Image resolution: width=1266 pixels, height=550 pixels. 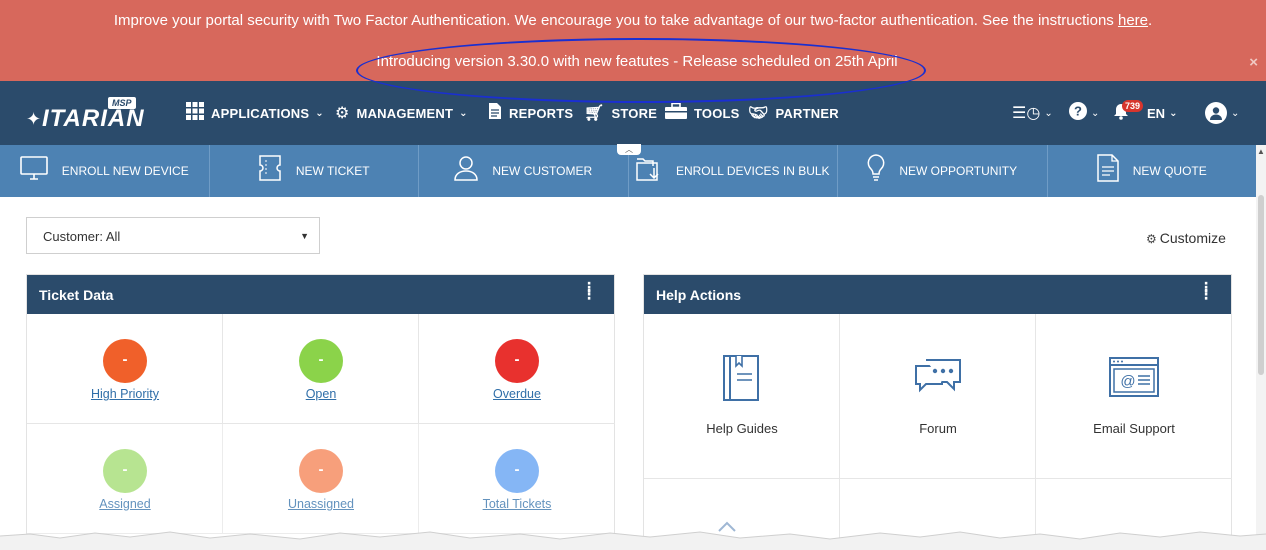 What do you see at coordinates (717, 113) in the screenshot?
I see `nav-tools-label: TOOLS` at bounding box center [717, 113].